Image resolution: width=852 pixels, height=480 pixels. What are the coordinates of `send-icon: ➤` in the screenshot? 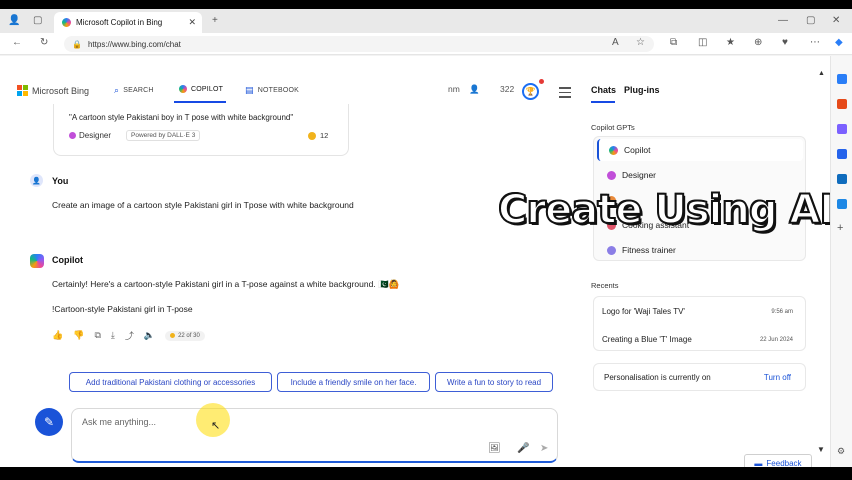 It's located at (544, 448).